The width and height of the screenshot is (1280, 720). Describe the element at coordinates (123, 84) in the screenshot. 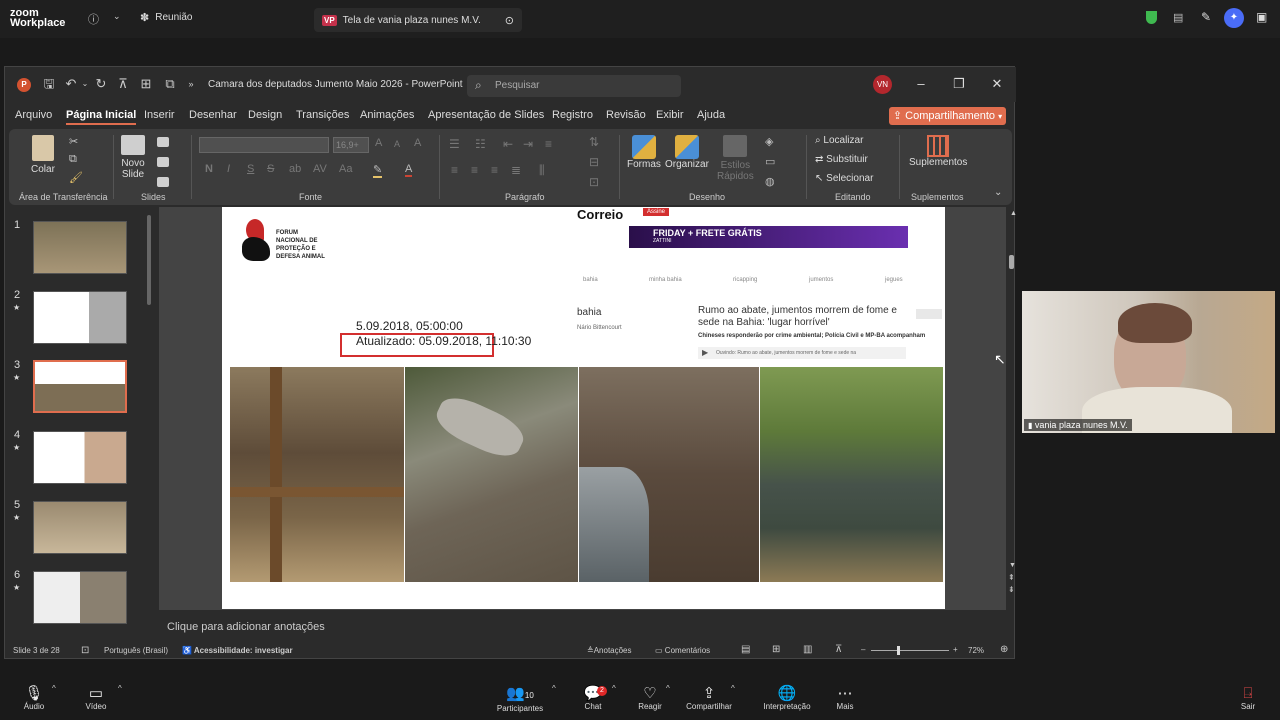

I see `present-icon: ⊼` at that location.